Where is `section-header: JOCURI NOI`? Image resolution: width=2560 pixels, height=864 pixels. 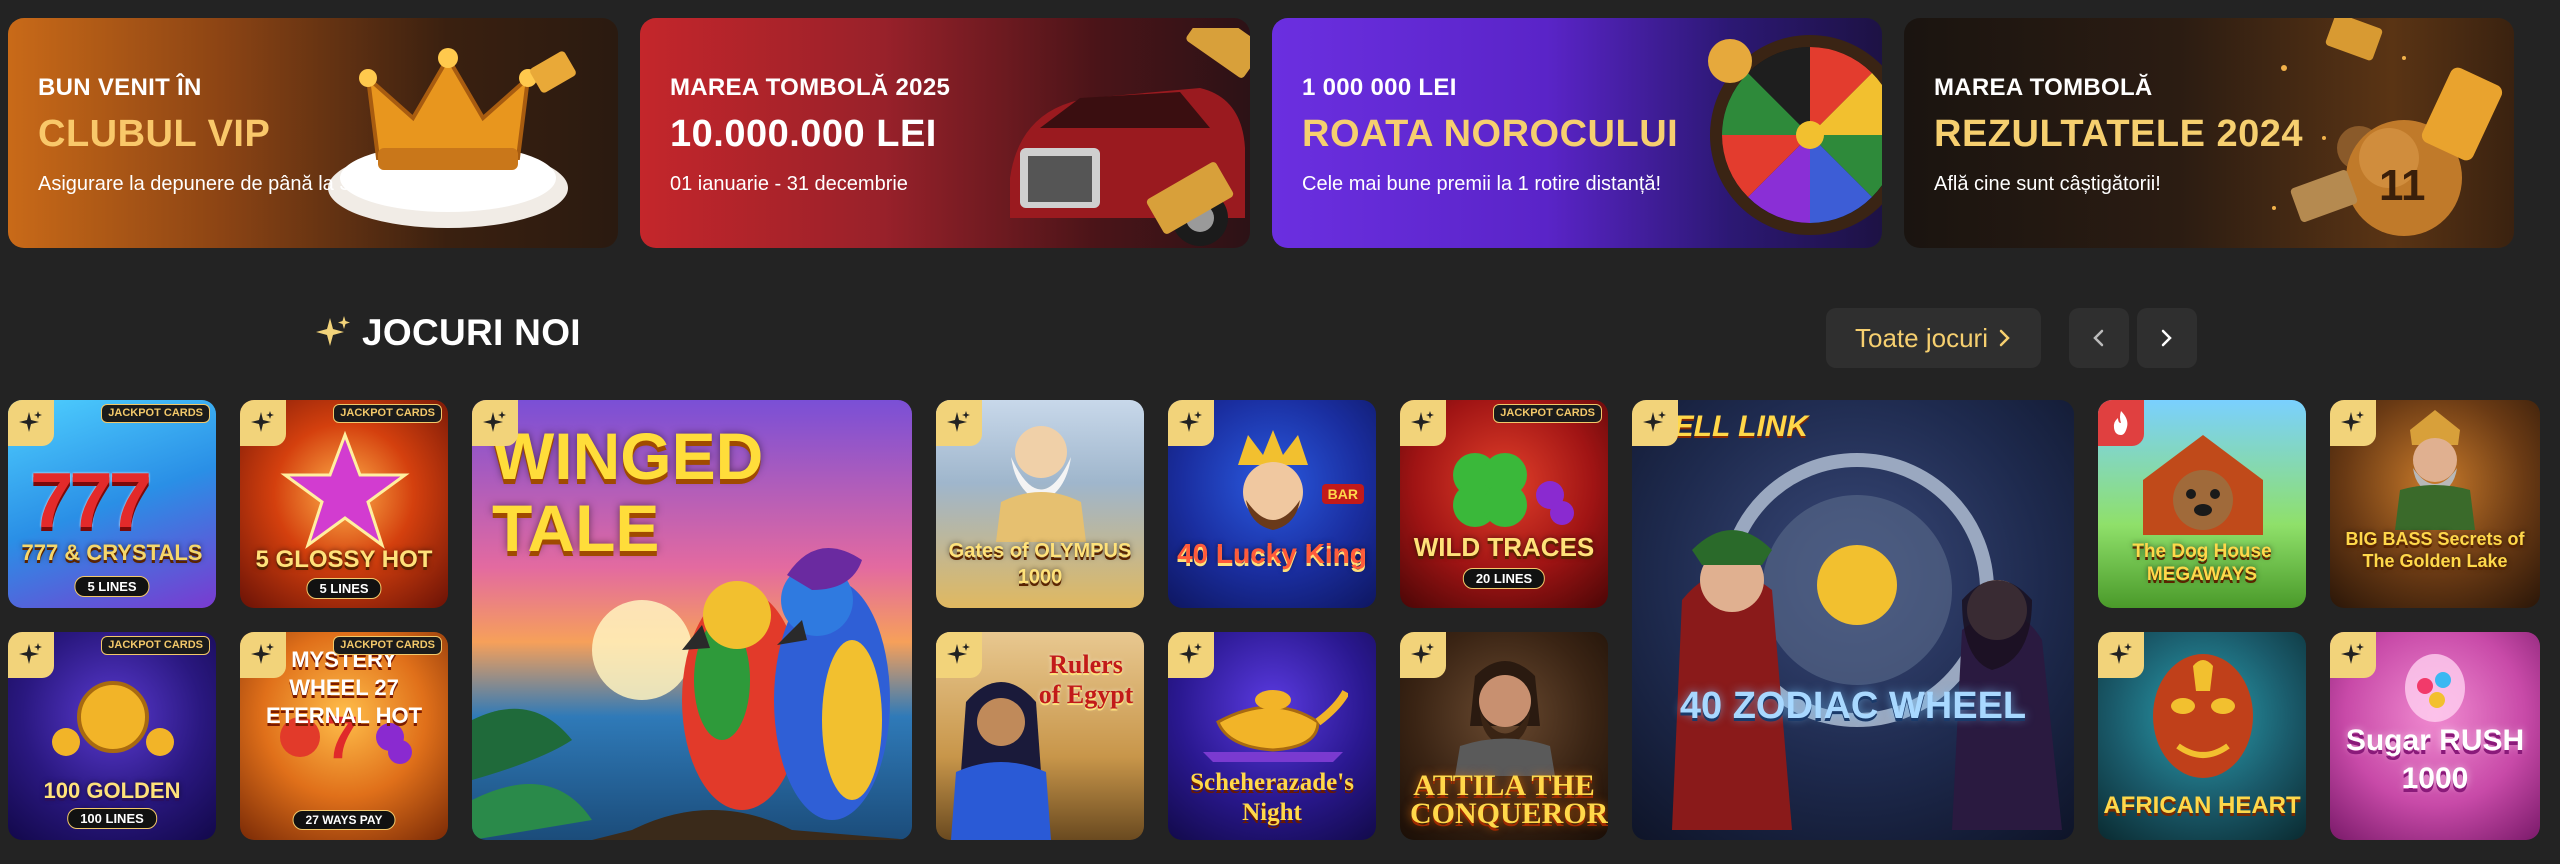
section-header: JOCURI NOI is located at coordinates (447, 333).